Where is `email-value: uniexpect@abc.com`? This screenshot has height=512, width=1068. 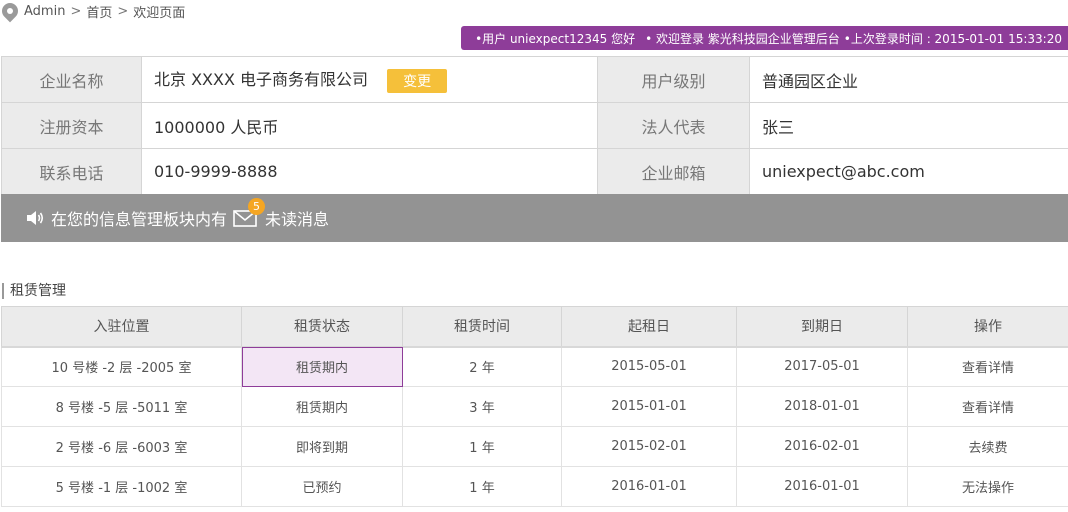 email-value: uniexpect@abc.com is located at coordinates (908, 171).